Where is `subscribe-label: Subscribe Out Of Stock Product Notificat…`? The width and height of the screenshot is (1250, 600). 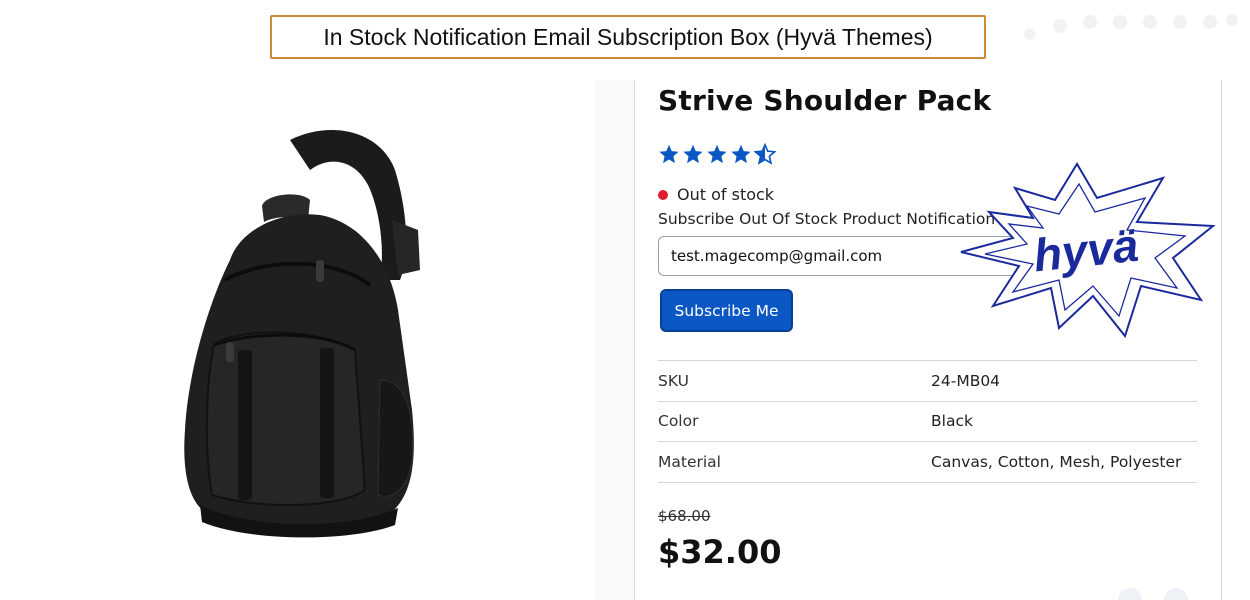 subscribe-label: Subscribe Out Of Stock Product Notificat… is located at coordinates (827, 219).